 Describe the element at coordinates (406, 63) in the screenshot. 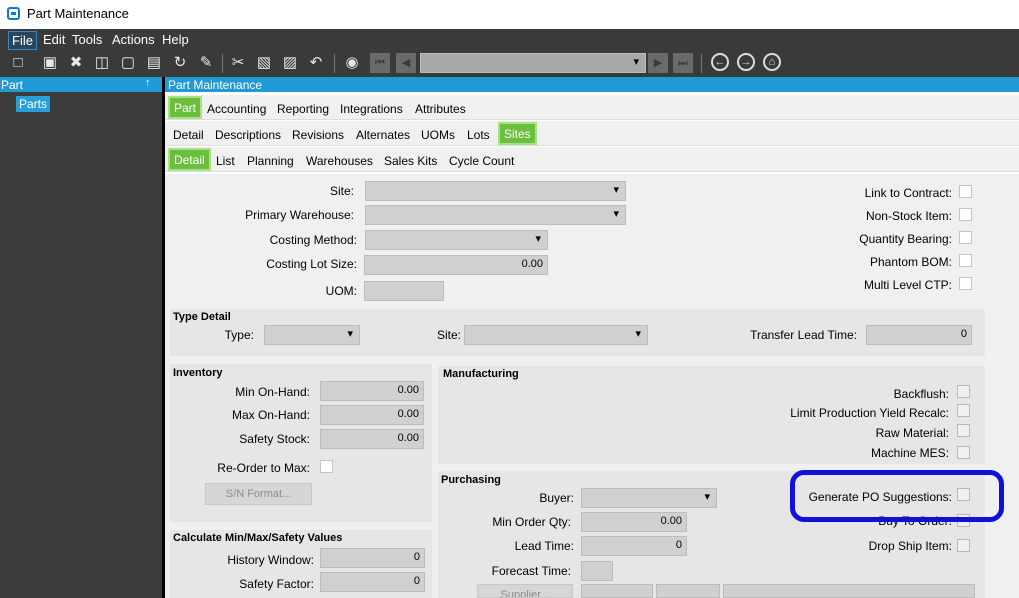

I see `previous-record-icon: ◀` at that location.